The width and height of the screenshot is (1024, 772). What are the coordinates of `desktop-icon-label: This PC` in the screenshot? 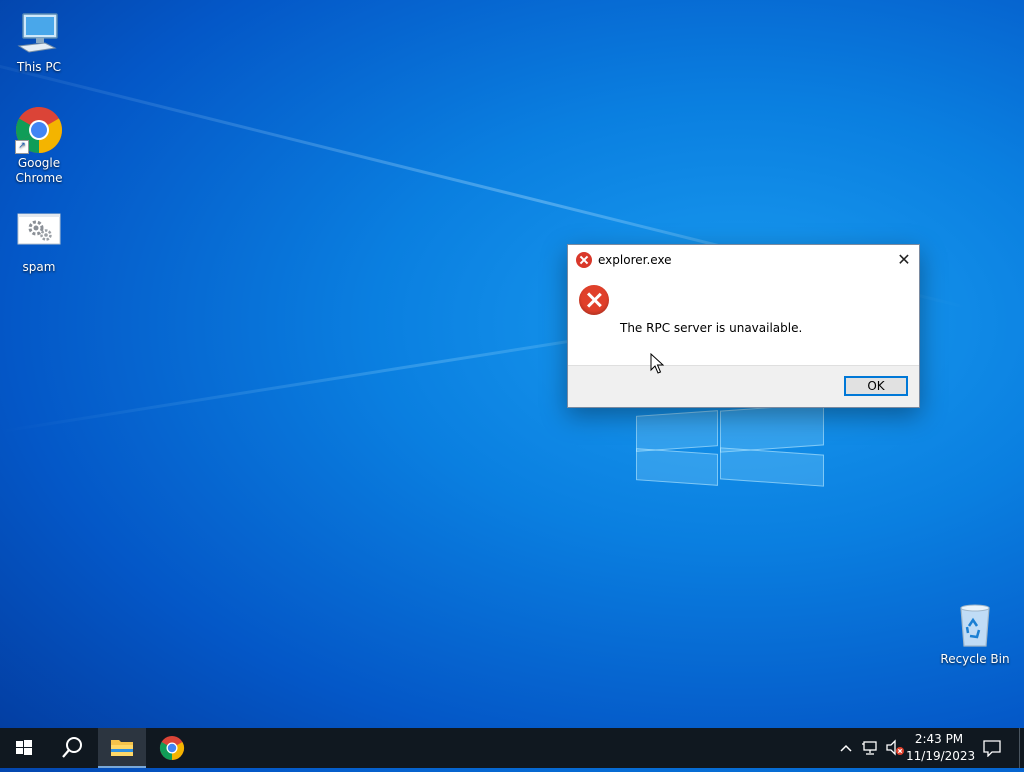 It's located at (39, 67).